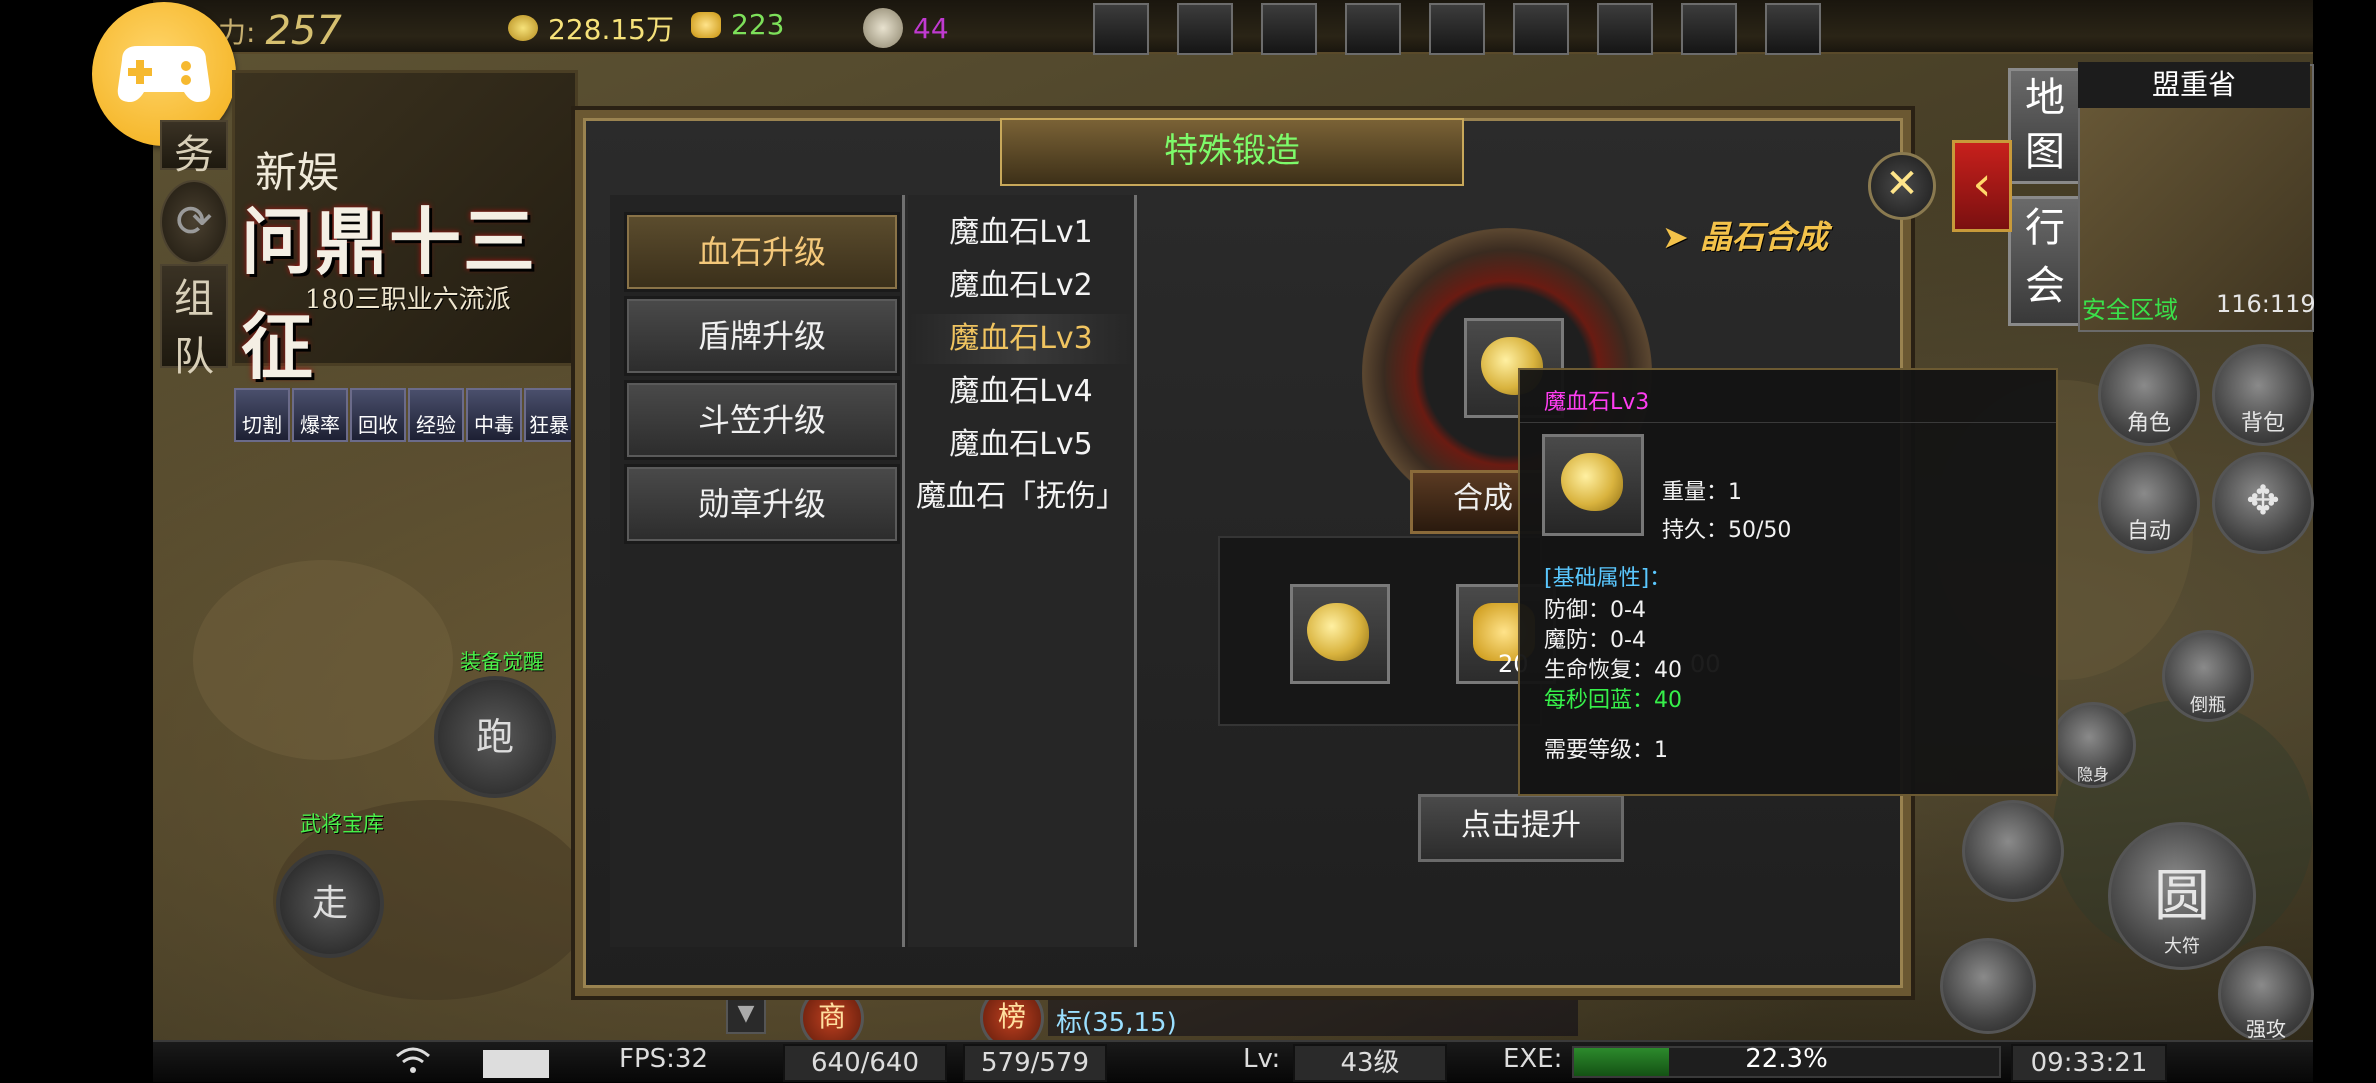 This screenshot has height=1083, width=2376. I want to click on level-label: Lv:, so click(1262, 1059).